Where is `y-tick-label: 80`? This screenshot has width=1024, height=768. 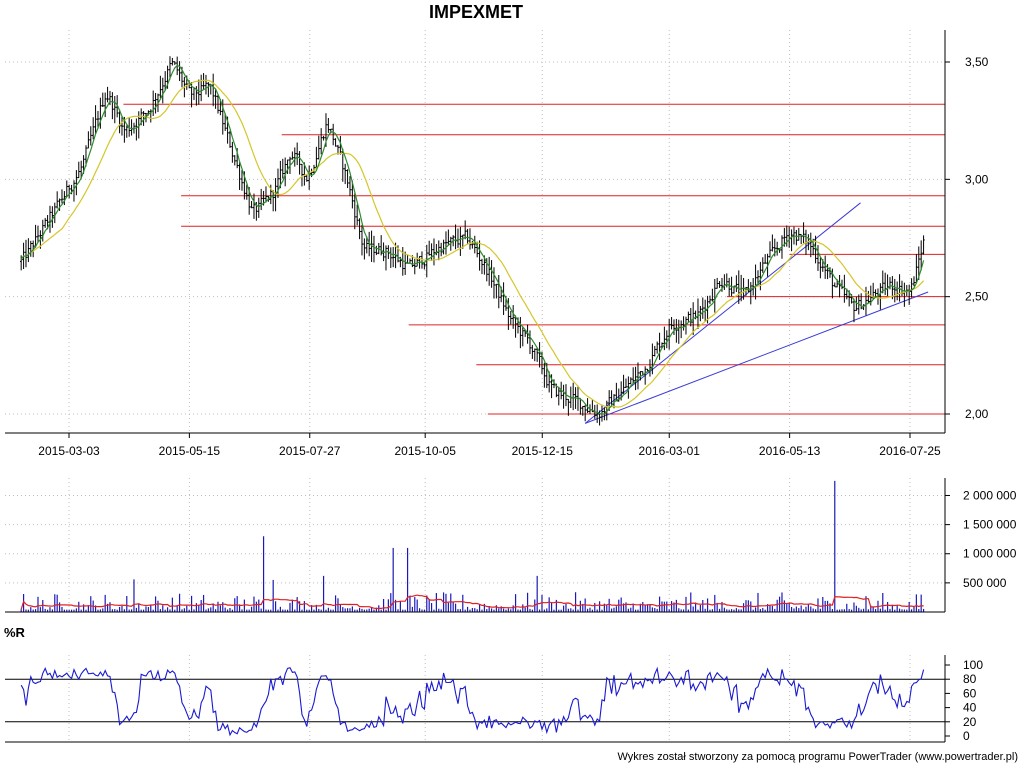 y-tick-label: 80 is located at coordinates (970, 679).